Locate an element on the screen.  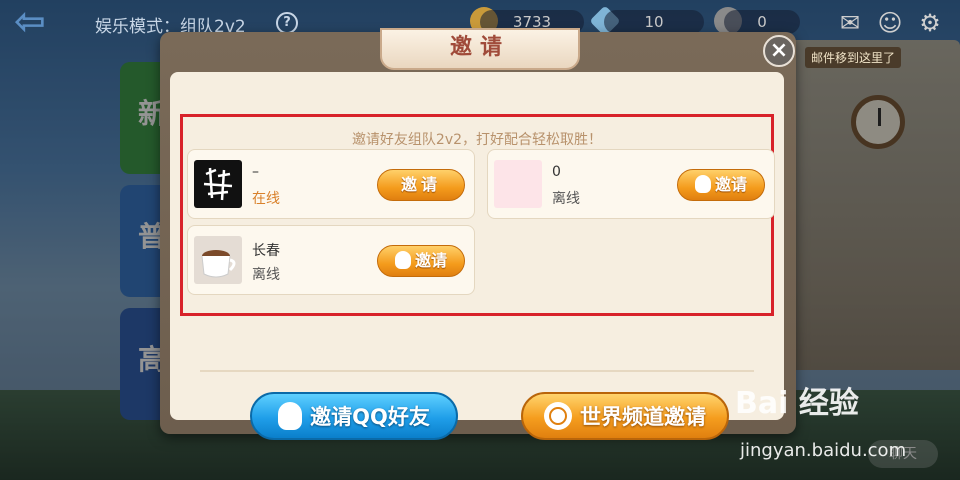
help-icon: ? is located at coordinates (287, 23).